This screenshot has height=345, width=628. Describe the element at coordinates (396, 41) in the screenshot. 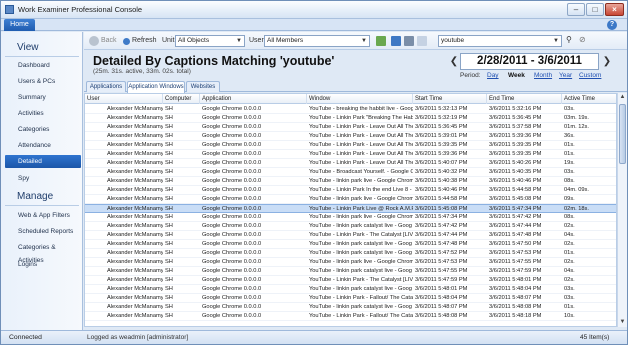

I see `save-icon` at that location.